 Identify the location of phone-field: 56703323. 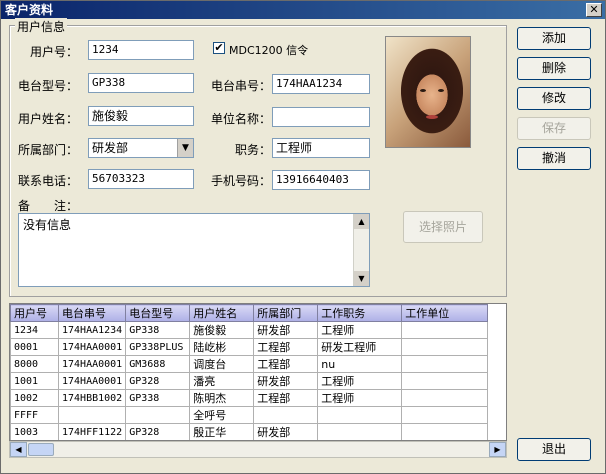
(141, 179).